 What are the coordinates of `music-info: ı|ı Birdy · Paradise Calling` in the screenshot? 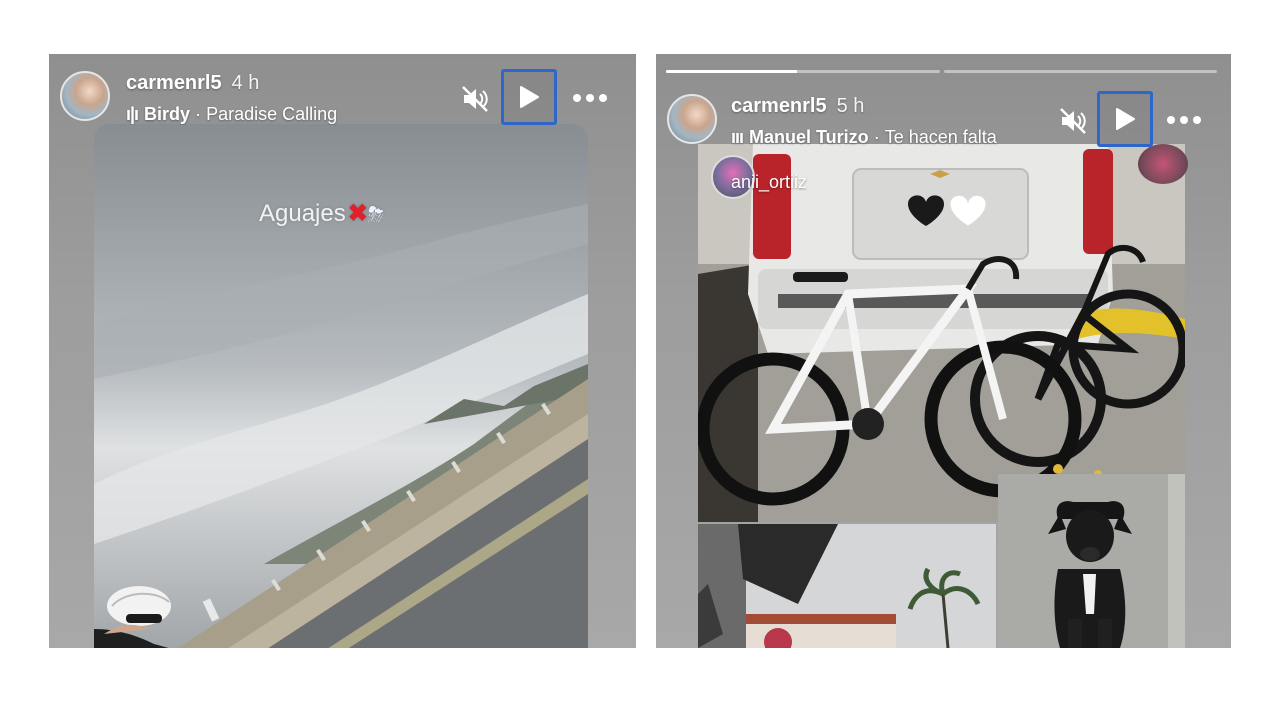 It's located at (276, 114).